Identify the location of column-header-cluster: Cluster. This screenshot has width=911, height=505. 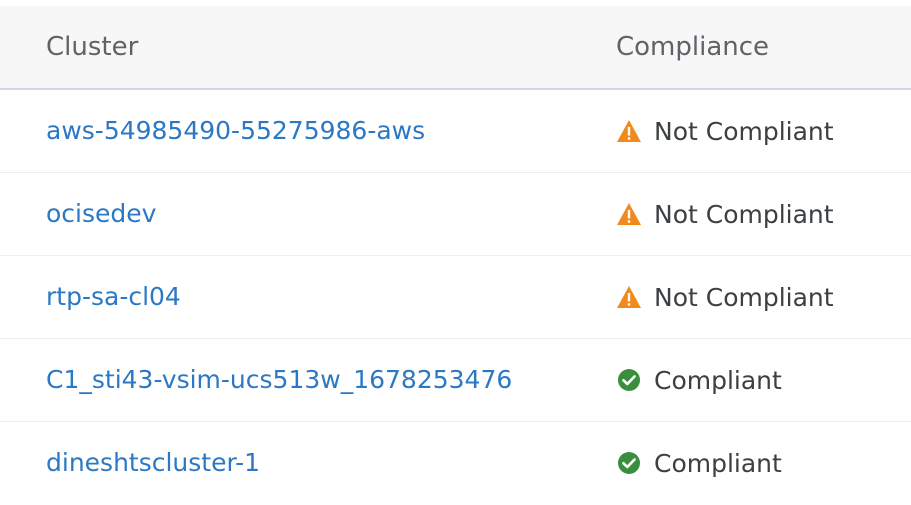
(92, 47).